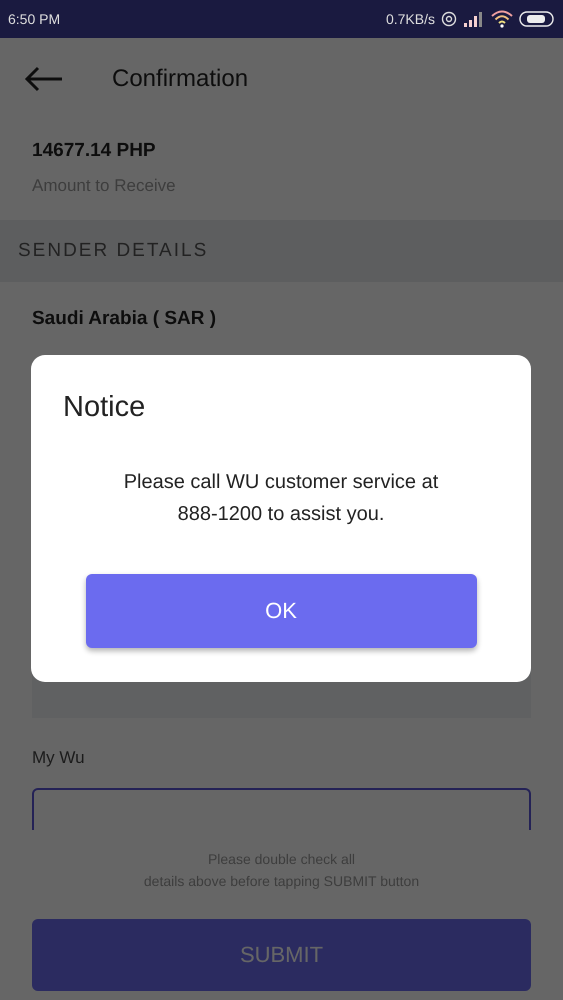 Image resolution: width=563 pixels, height=1000 pixels. What do you see at coordinates (449, 19) in the screenshot?
I see `hotspot-icon` at bounding box center [449, 19].